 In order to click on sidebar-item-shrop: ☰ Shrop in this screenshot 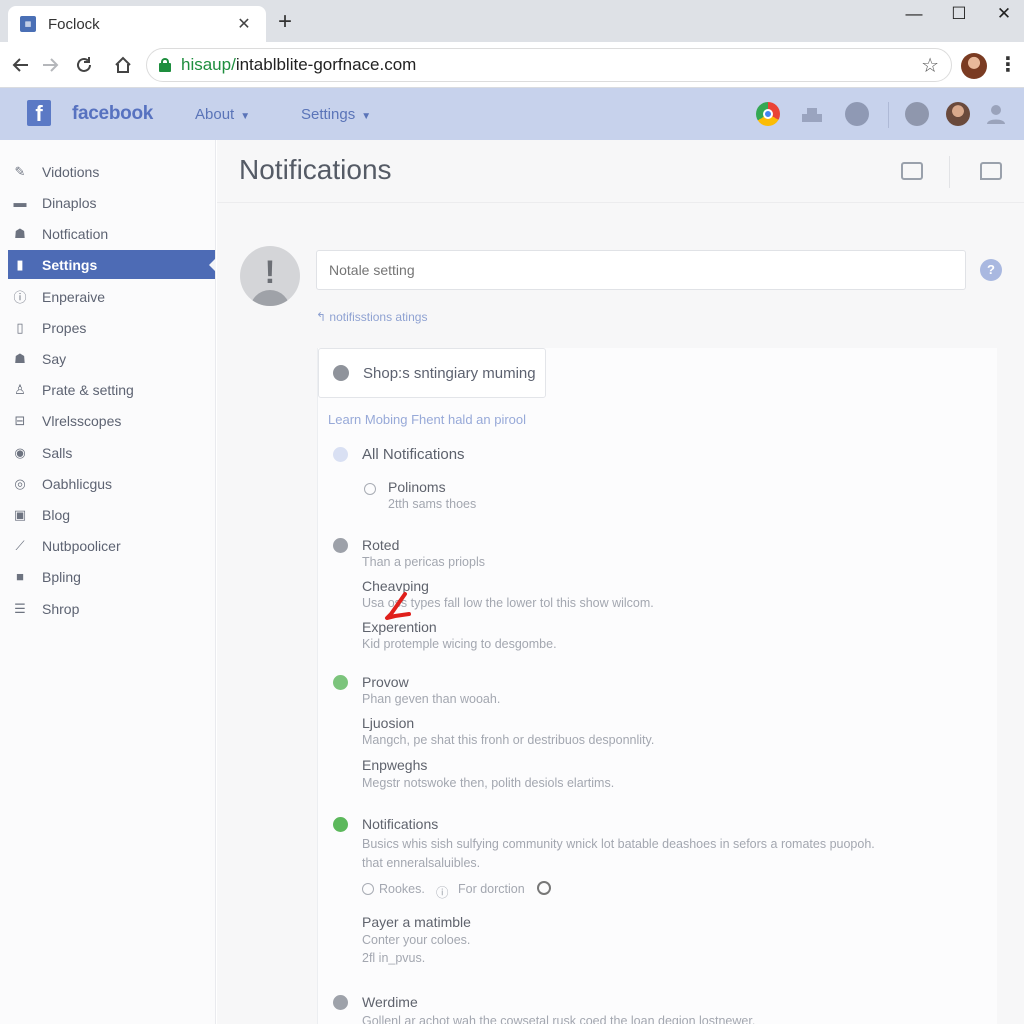, I will do `click(111, 608)`.